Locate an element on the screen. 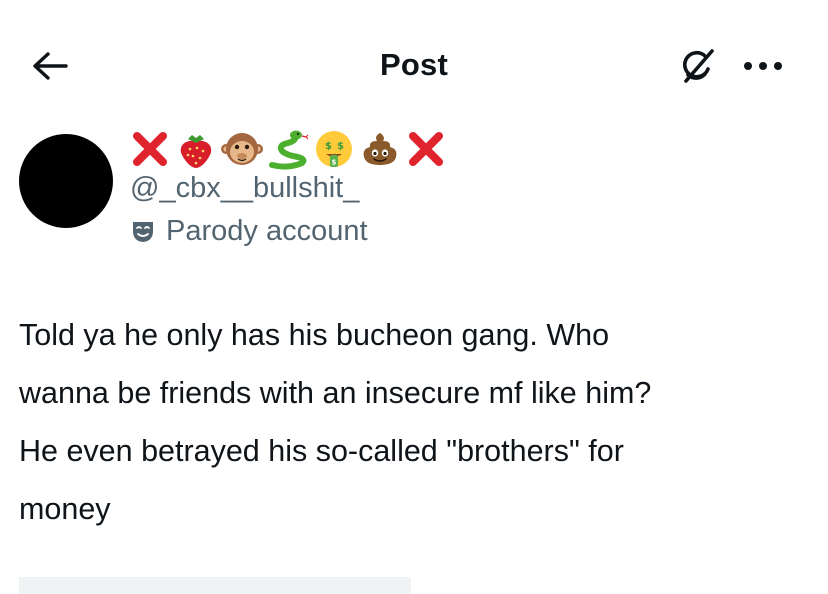  parody-badge: Parody account is located at coordinates (249, 231).